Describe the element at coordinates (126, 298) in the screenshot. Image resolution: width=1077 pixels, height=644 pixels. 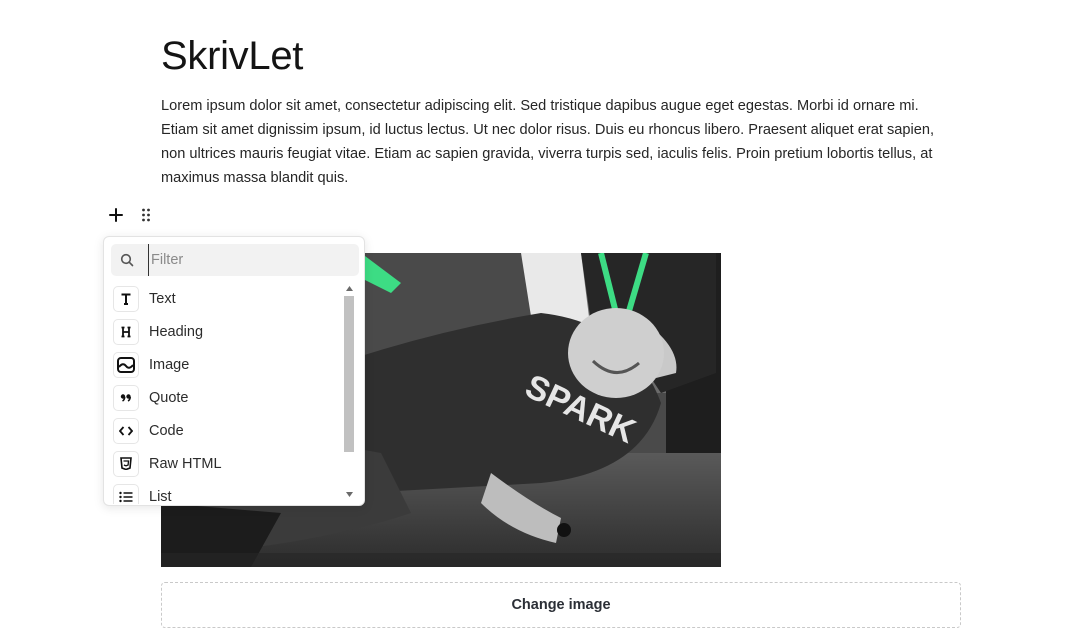
I see `text-icon` at that location.